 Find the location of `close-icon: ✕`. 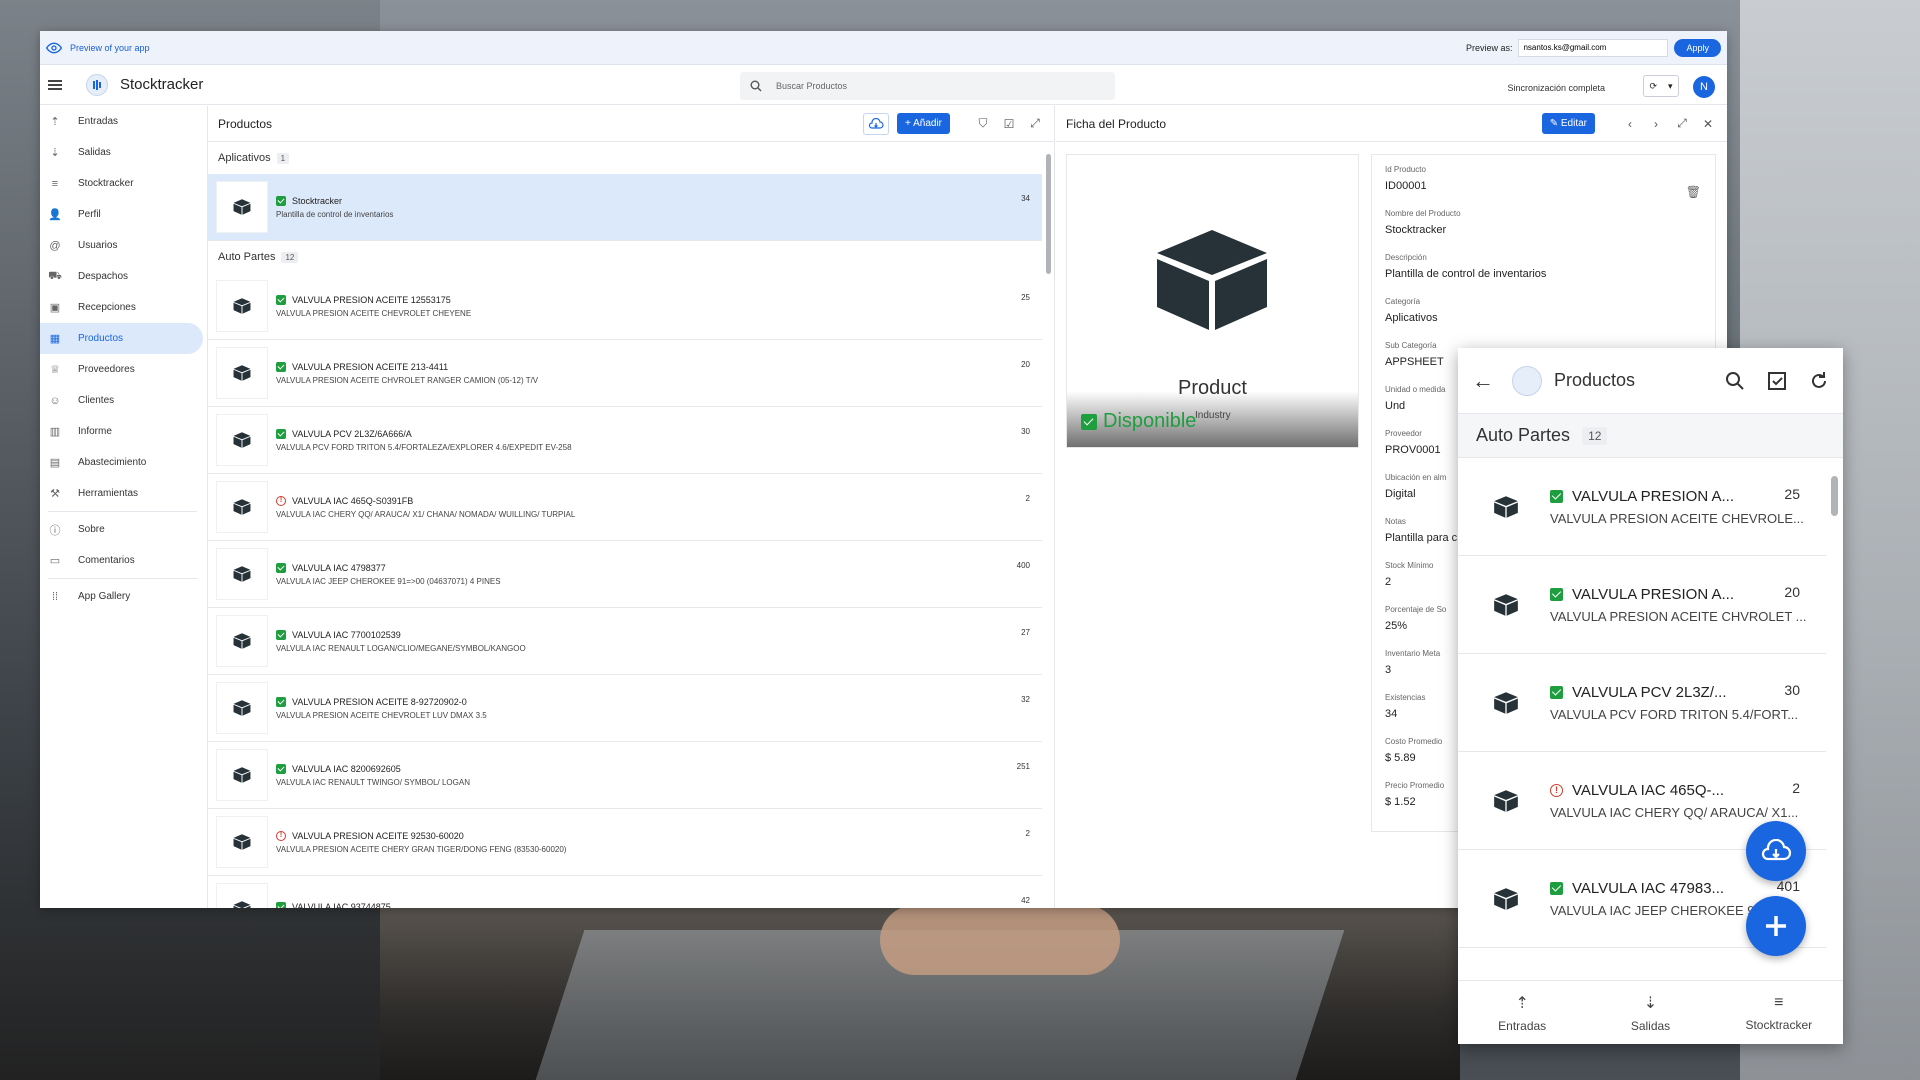

close-icon: ✕ is located at coordinates (1708, 124).